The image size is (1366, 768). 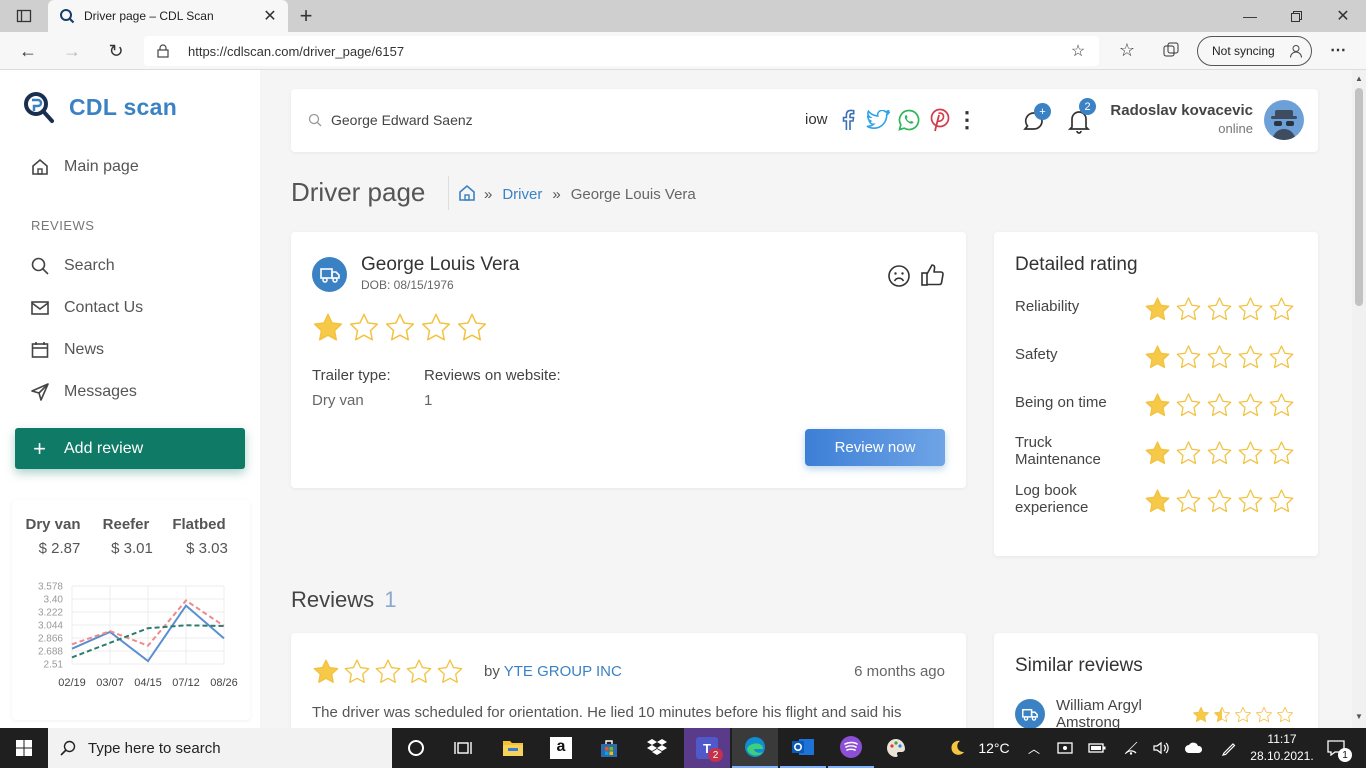 What do you see at coordinates (1359, 399) in the screenshot?
I see `page-scrollbar: ▲ ▼` at bounding box center [1359, 399].